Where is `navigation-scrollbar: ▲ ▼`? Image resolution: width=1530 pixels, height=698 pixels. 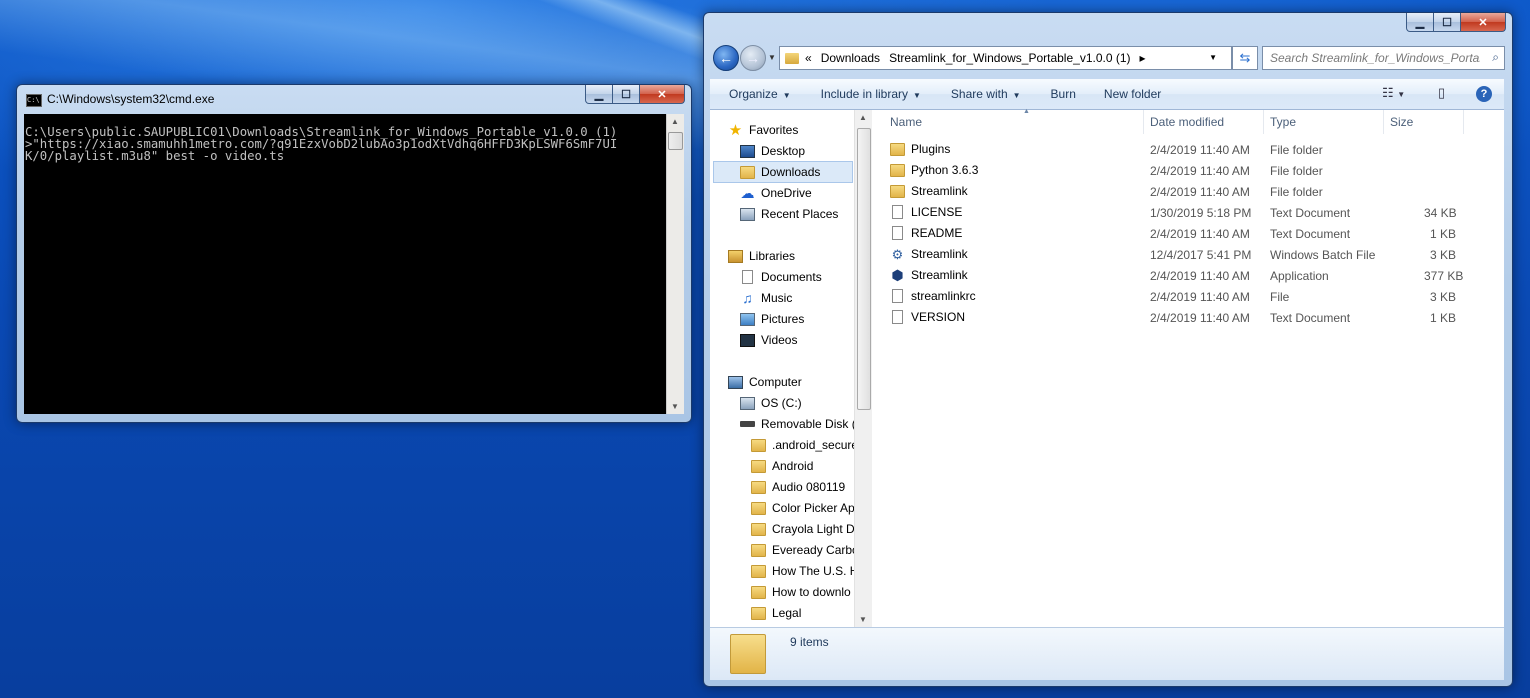 navigation-scrollbar: ▲ ▼ is located at coordinates (863, 368).